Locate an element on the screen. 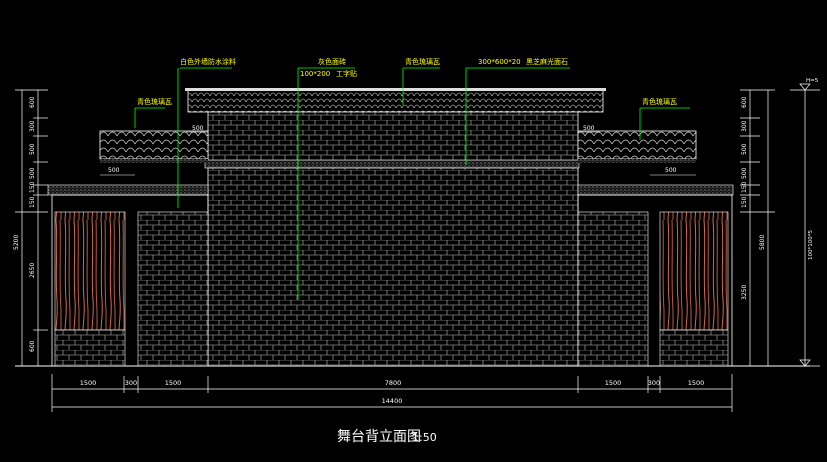  label-gray-brick: 灰色面砖 is located at coordinates (332, 61).